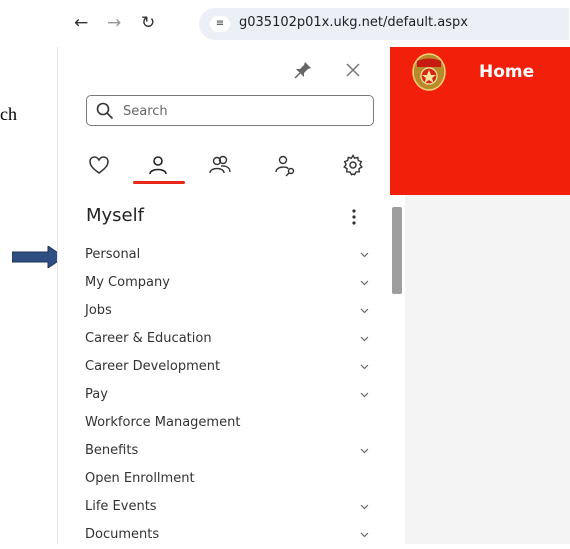  Describe the element at coordinates (153, 366) in the screenshot. I see `menu-item-label: Career Development` at that location.